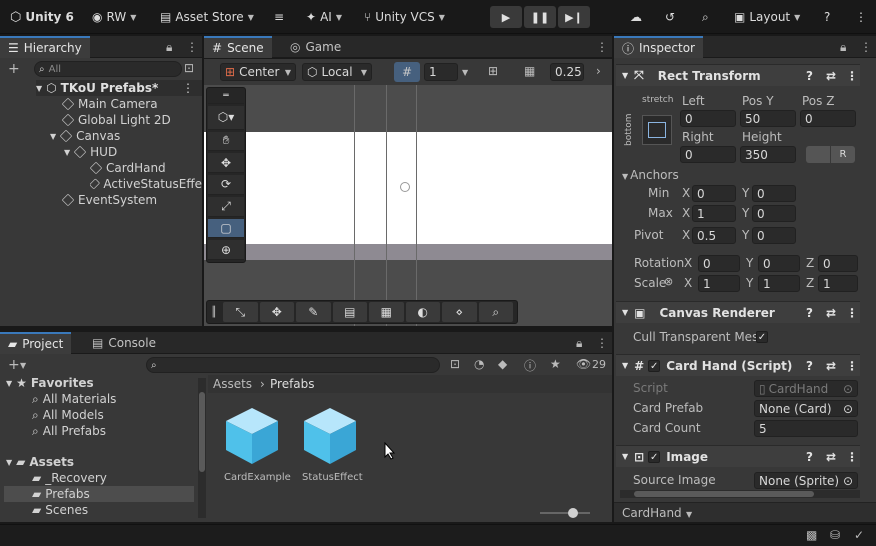 The height and width of the screenshot is (546, 876). I want to click on link-icon: ⊗, so click(668, 281).